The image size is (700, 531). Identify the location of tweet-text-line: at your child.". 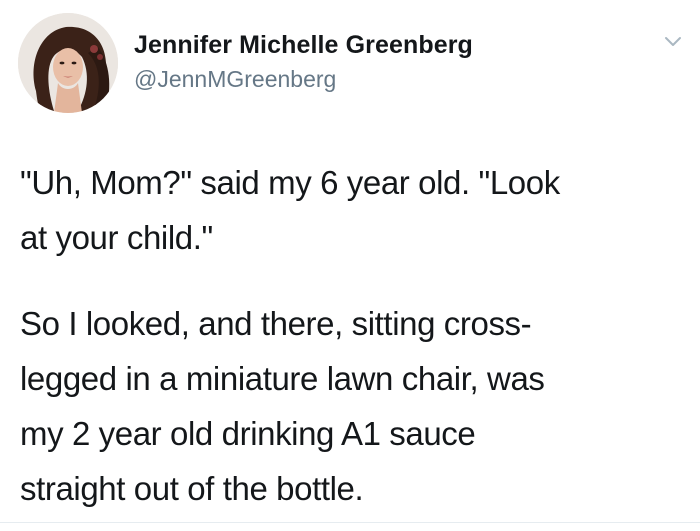
(116, 237).